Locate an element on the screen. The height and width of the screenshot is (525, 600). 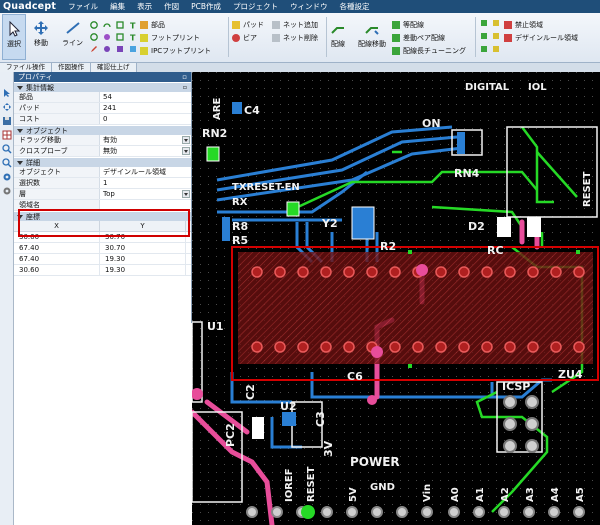
zoom-in-icon is located at coordinates (7, 149).